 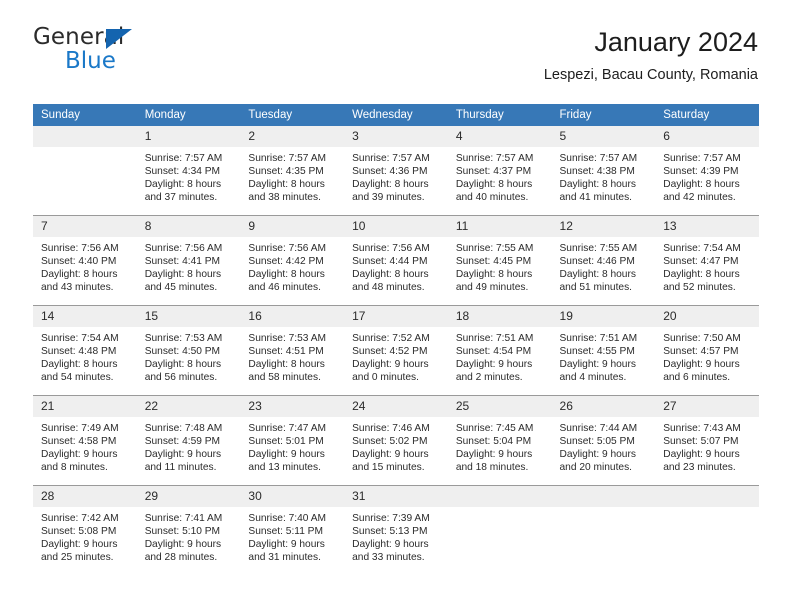 What do you see at coordinates (396, 406) in the screenshot?
I see `day-number: 24` at bounding box center [396, 406].